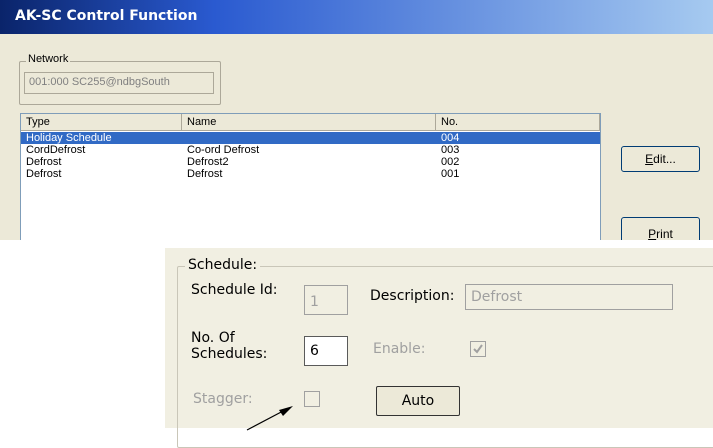  What do you see at coordinates (208, 162) in the screenshot?
I see `name-cell: Defrost2` at bounding box center [208, 162].